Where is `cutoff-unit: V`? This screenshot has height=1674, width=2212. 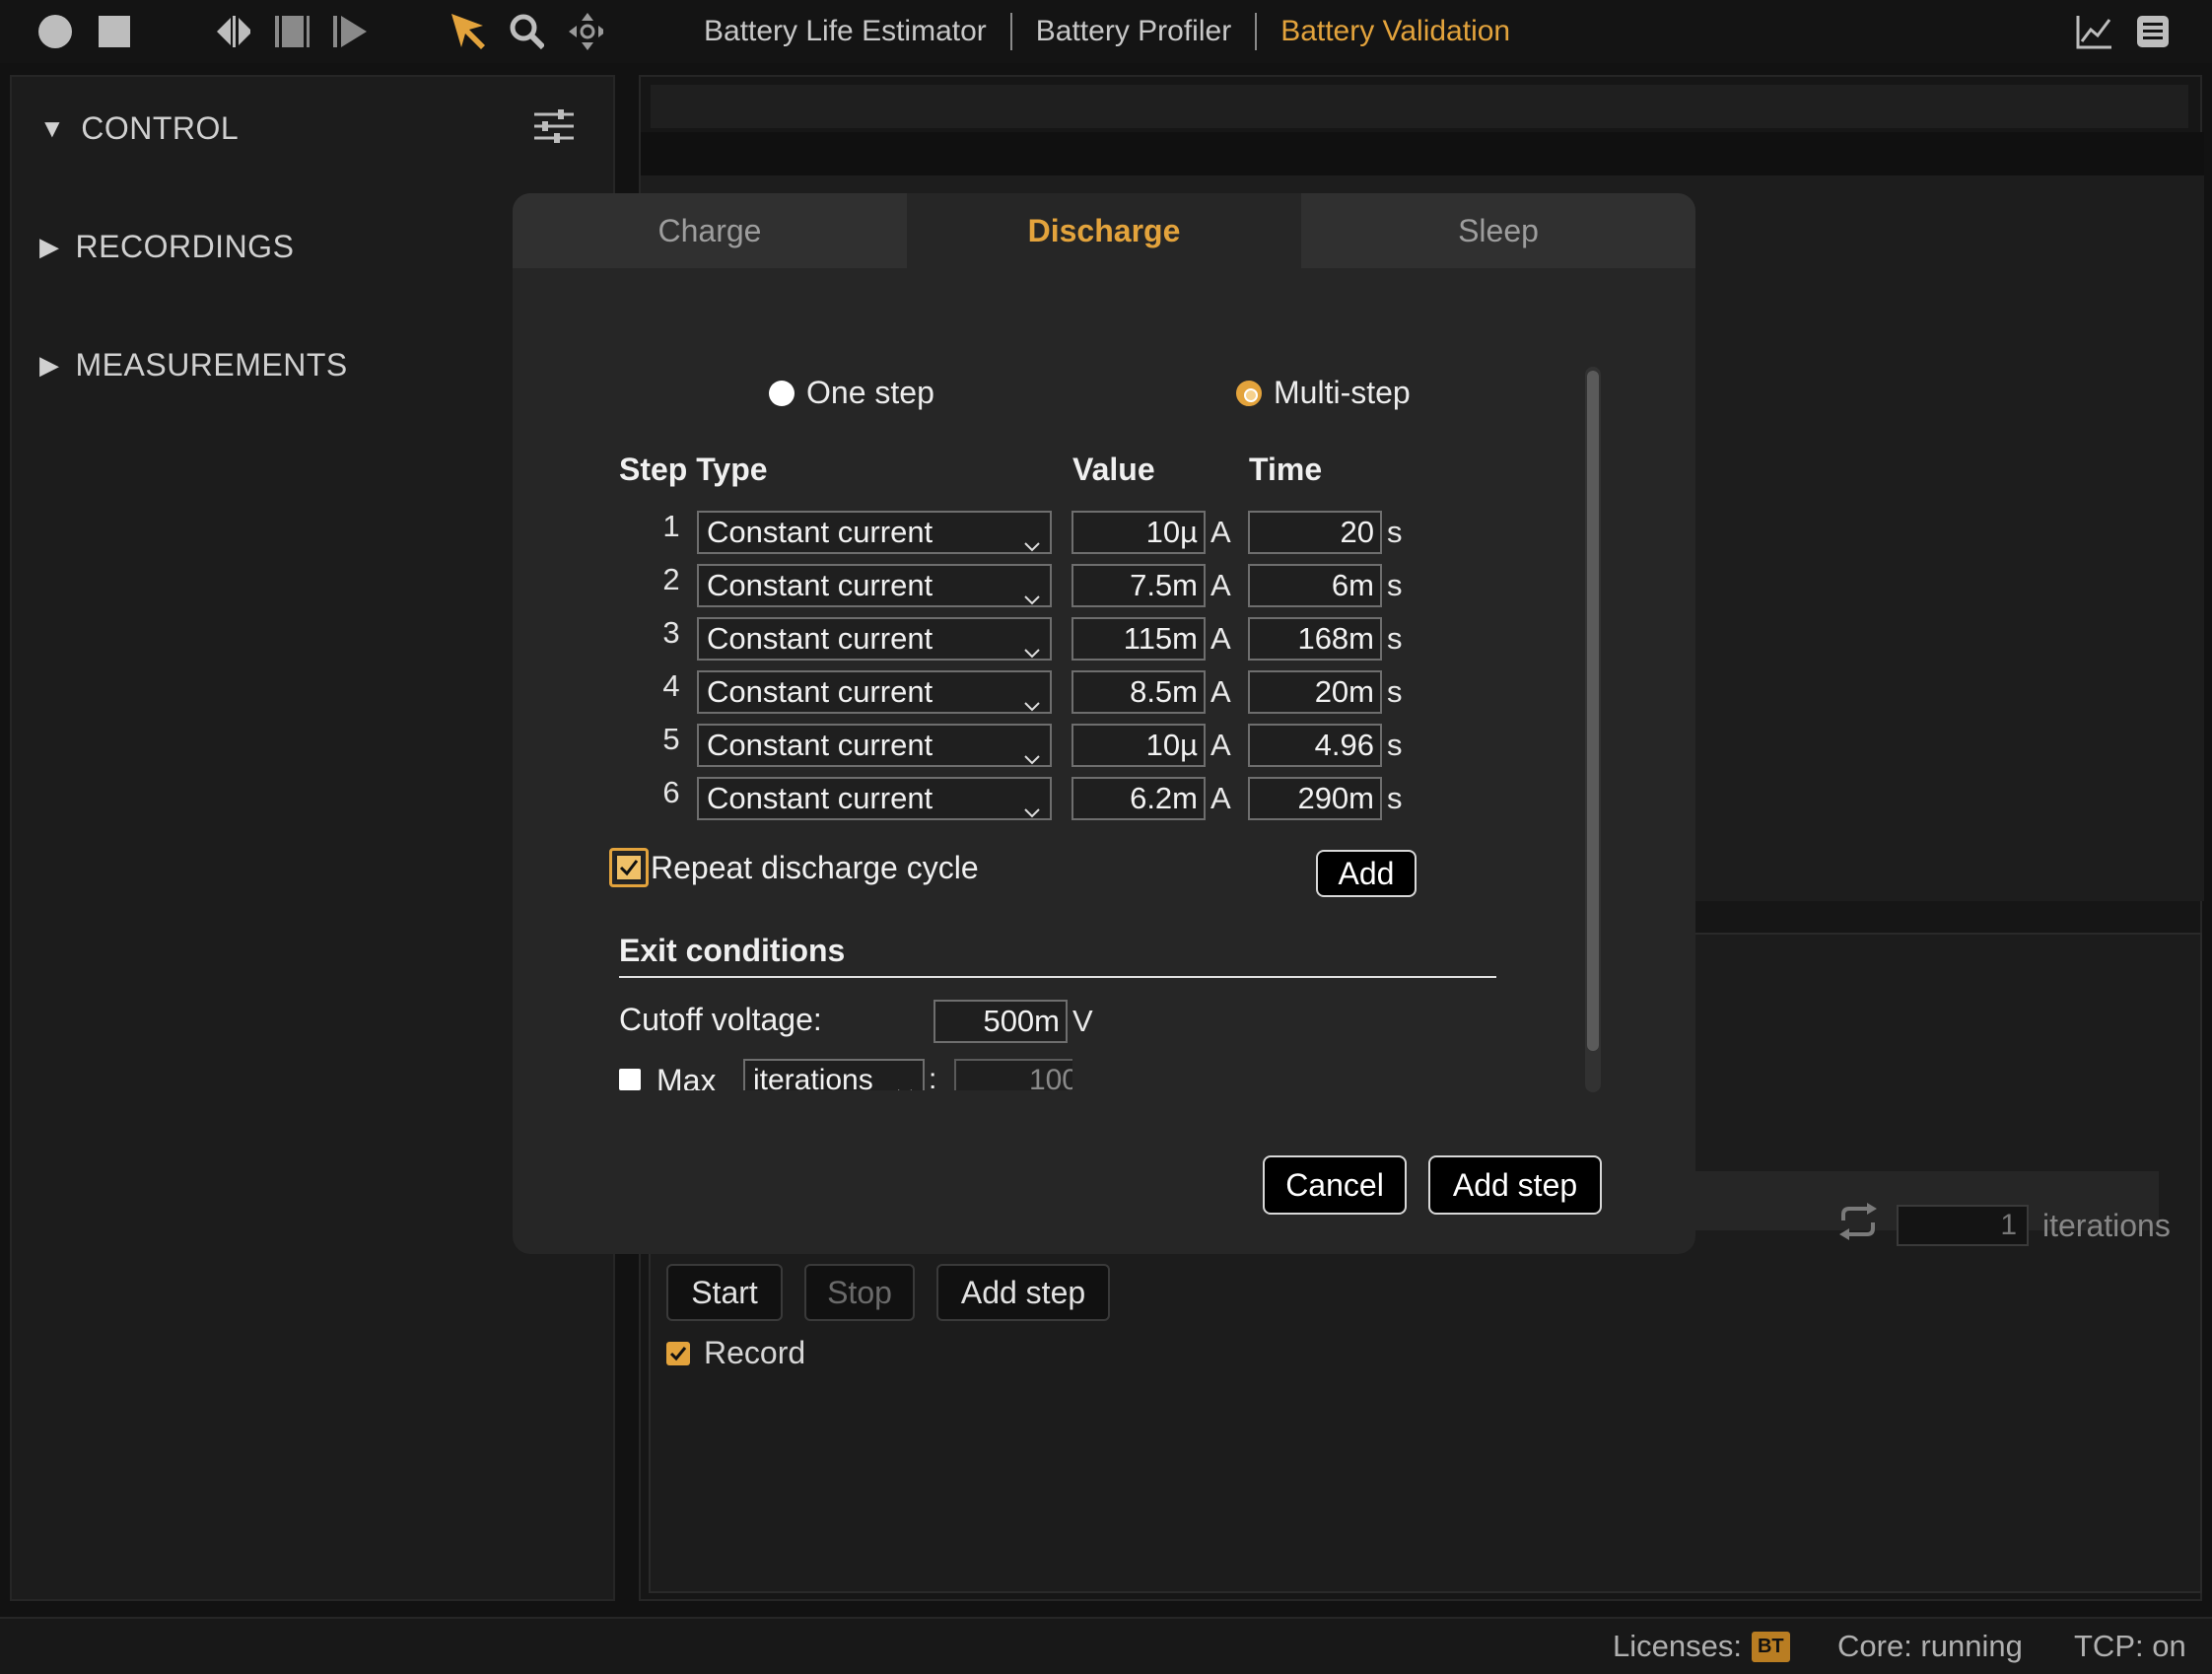
cutoff-unit: V is located at coordinates (1083, 1021).